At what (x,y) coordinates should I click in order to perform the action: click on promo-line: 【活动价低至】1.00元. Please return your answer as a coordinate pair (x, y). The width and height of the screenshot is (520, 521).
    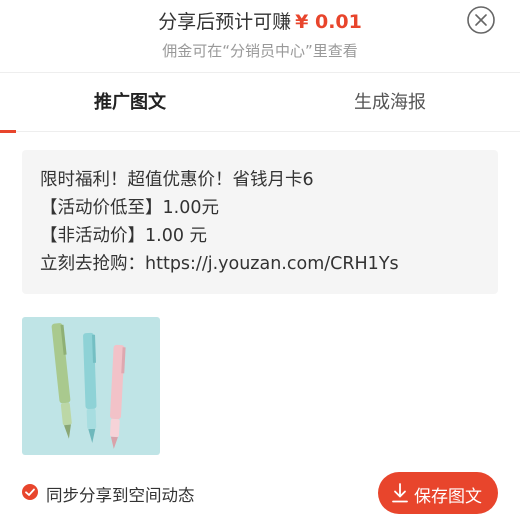
    Looking at the image, I should click on (129, 208).